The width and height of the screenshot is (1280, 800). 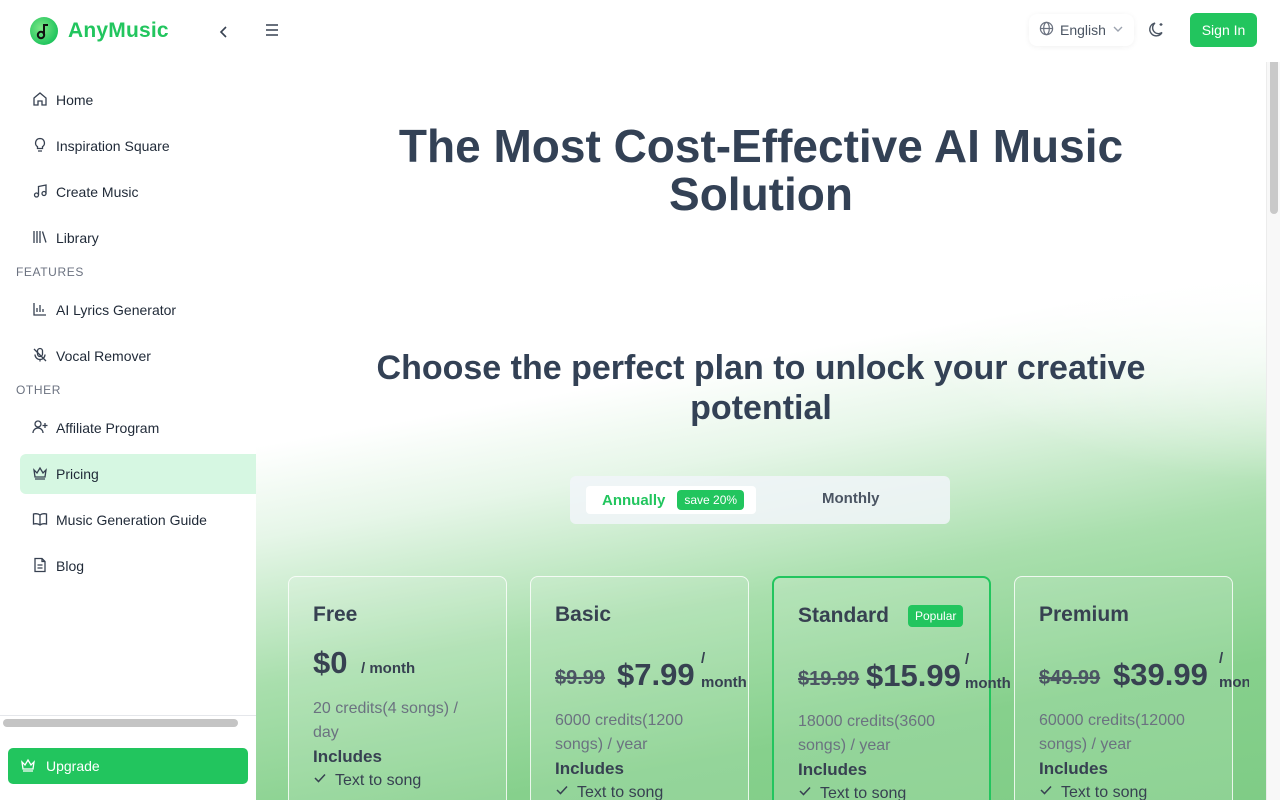 I want to click on credits-line-1: 6000 credits(1200, so click(x=619, y=720).